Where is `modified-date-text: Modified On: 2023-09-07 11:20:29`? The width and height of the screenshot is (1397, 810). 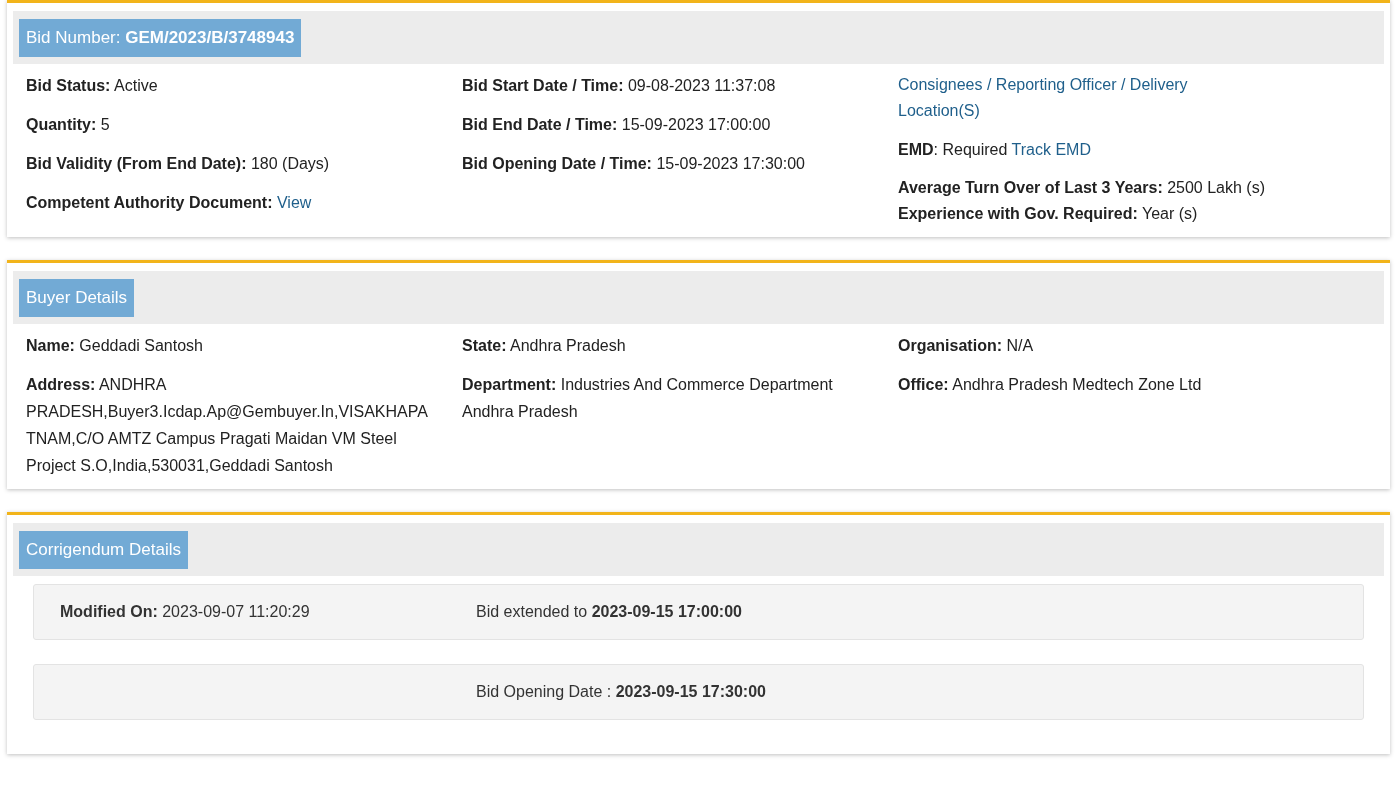 modified-date-text: Modified On: 2023-09-07 11:20:29 is located at coordinates (185, 611).